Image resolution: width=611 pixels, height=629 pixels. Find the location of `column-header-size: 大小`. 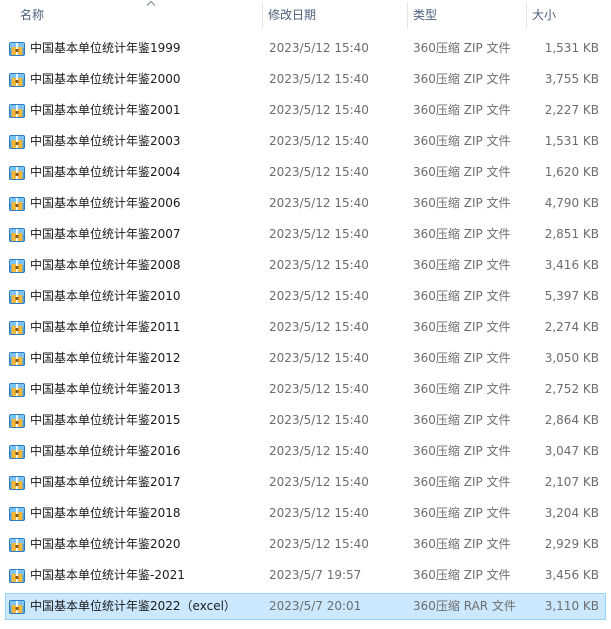

column-header-size: 大小 is located at coordinates (569, 15).